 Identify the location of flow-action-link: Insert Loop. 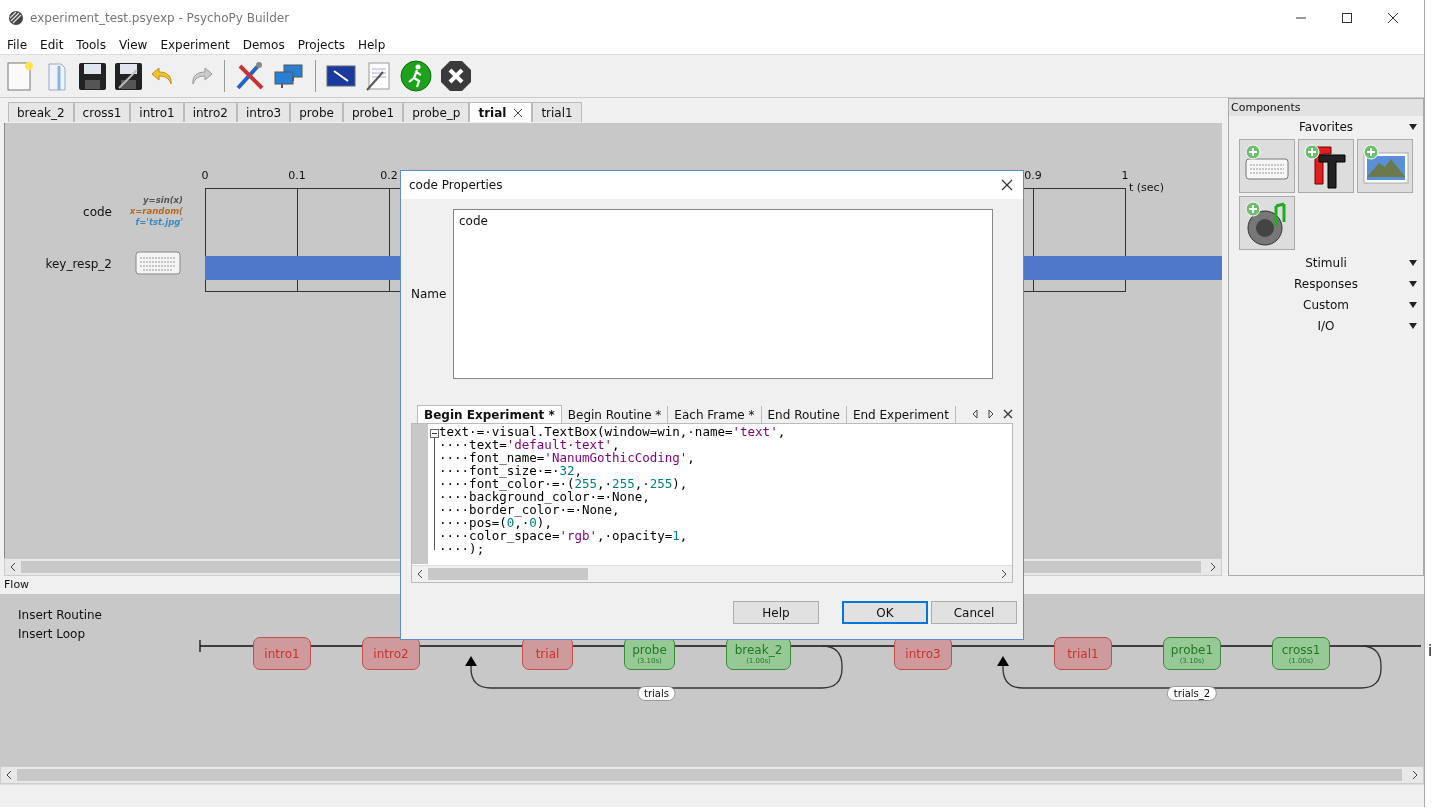
(60, 634).